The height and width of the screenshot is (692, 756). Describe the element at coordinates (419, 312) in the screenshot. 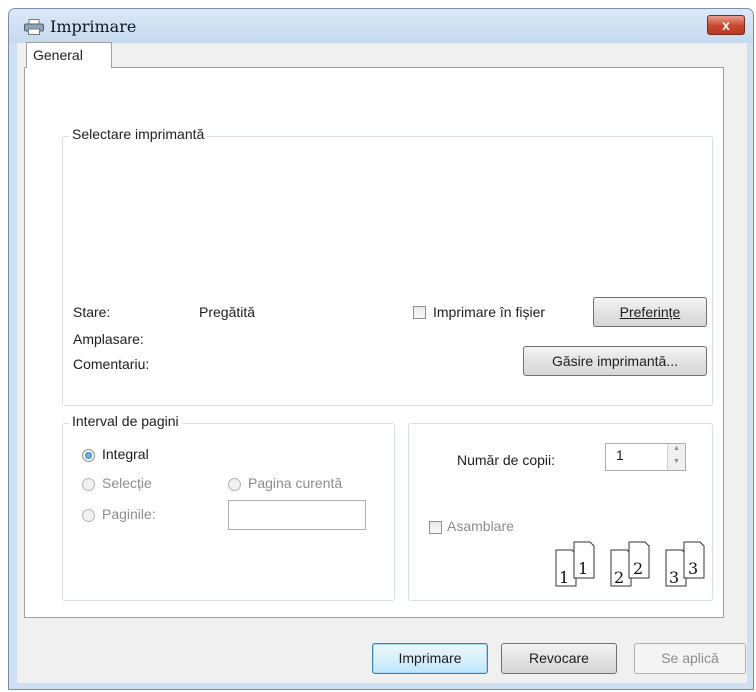

I see `print-to-file-checkbox` at that location.